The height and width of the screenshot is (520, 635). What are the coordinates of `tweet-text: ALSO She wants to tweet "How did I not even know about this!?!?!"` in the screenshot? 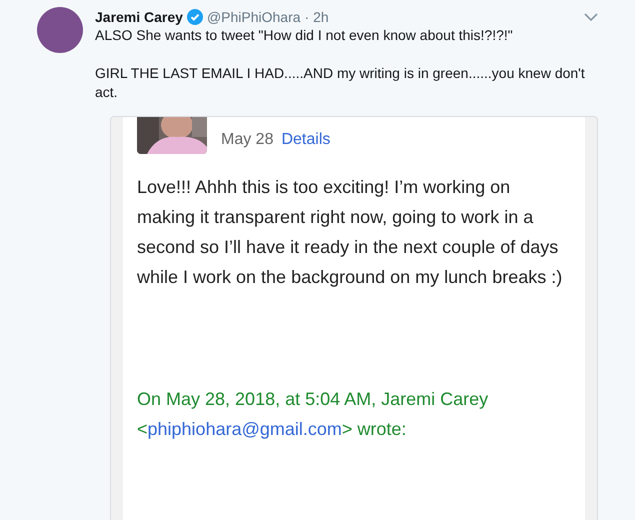 It's located at (304, 35).